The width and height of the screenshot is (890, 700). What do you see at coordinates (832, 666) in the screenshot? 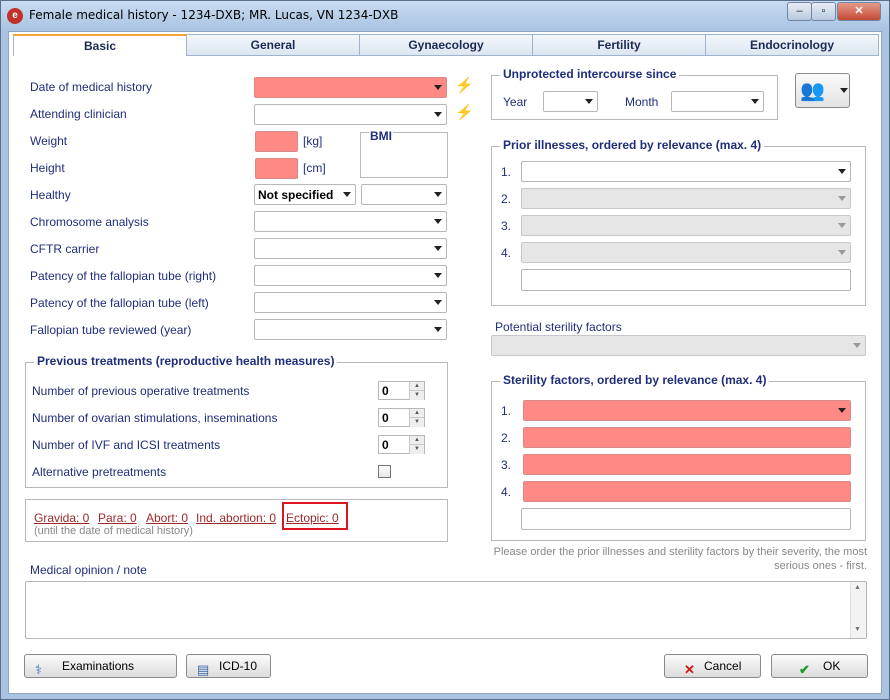
I see `ok-label: OK` at bounding box center [832, 666].